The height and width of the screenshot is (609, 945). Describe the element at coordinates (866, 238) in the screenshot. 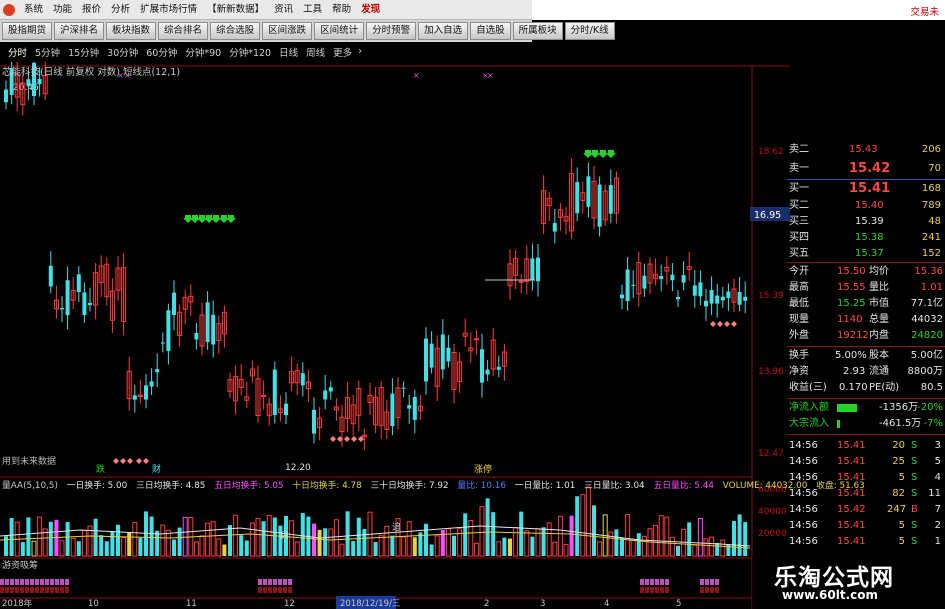

I see `bid-row-4: 买四 15.38 241` at that location.